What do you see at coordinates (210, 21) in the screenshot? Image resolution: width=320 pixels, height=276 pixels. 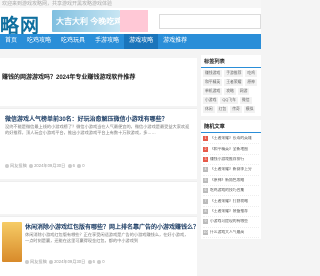 I see `search-input` at bounding box center [210, 21].